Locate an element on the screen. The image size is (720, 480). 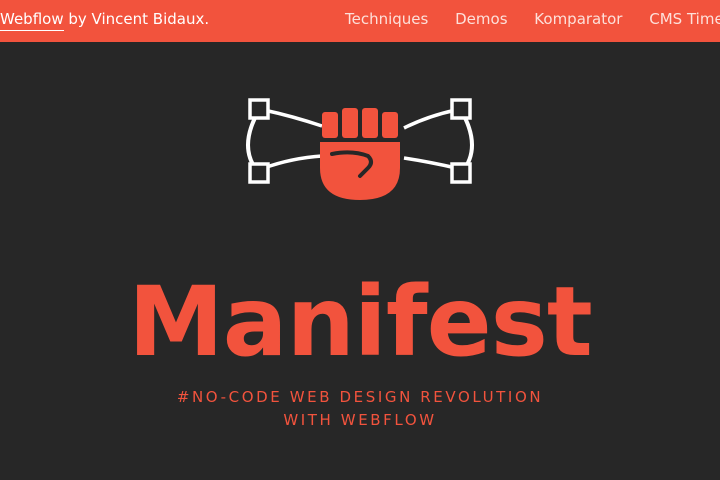
nav-komparator: Komparator is located at coordinates (578, 19).